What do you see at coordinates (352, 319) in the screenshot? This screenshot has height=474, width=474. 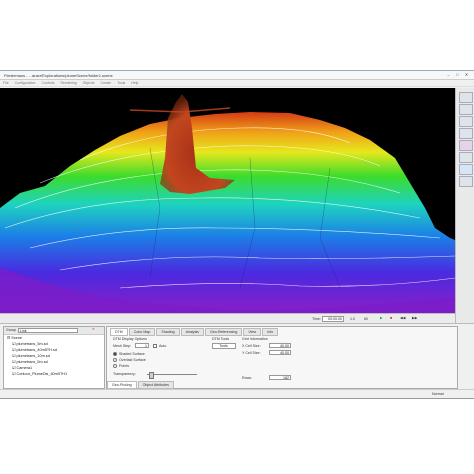 I see `speed-value: 1.0` at bounding box center [352, 319].